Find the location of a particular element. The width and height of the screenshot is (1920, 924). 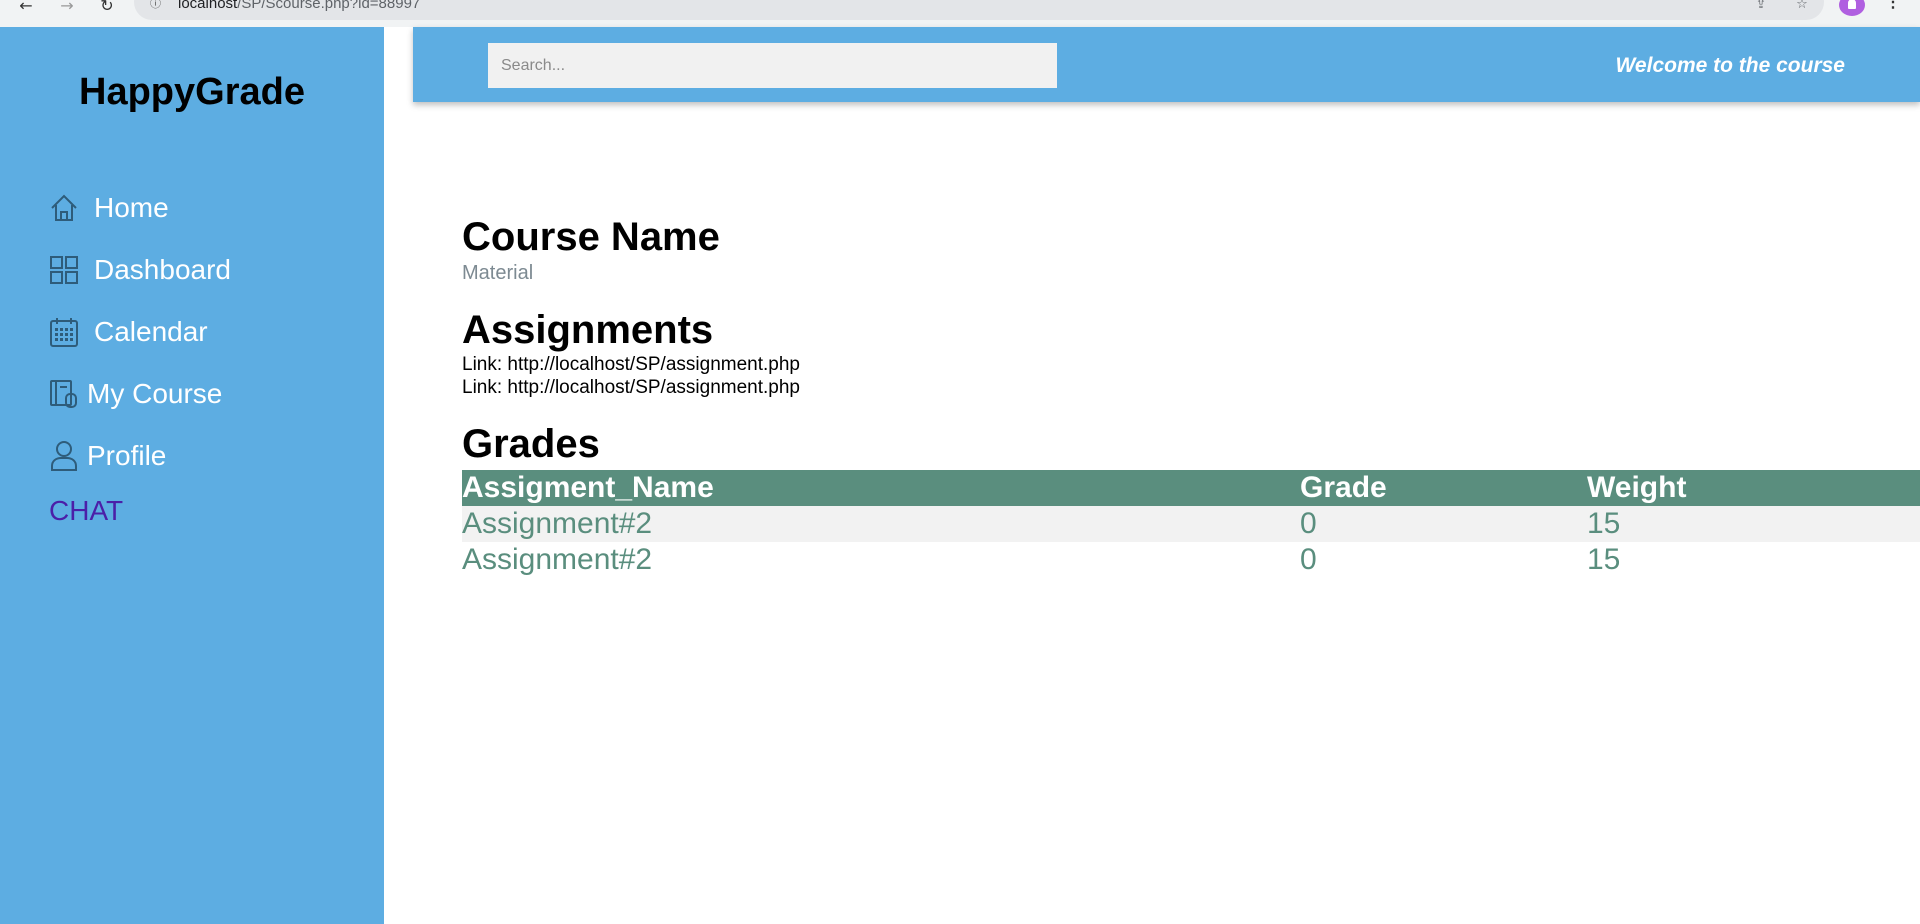

sidebar-item-profile: Profile is located at coordinates (107, 456).